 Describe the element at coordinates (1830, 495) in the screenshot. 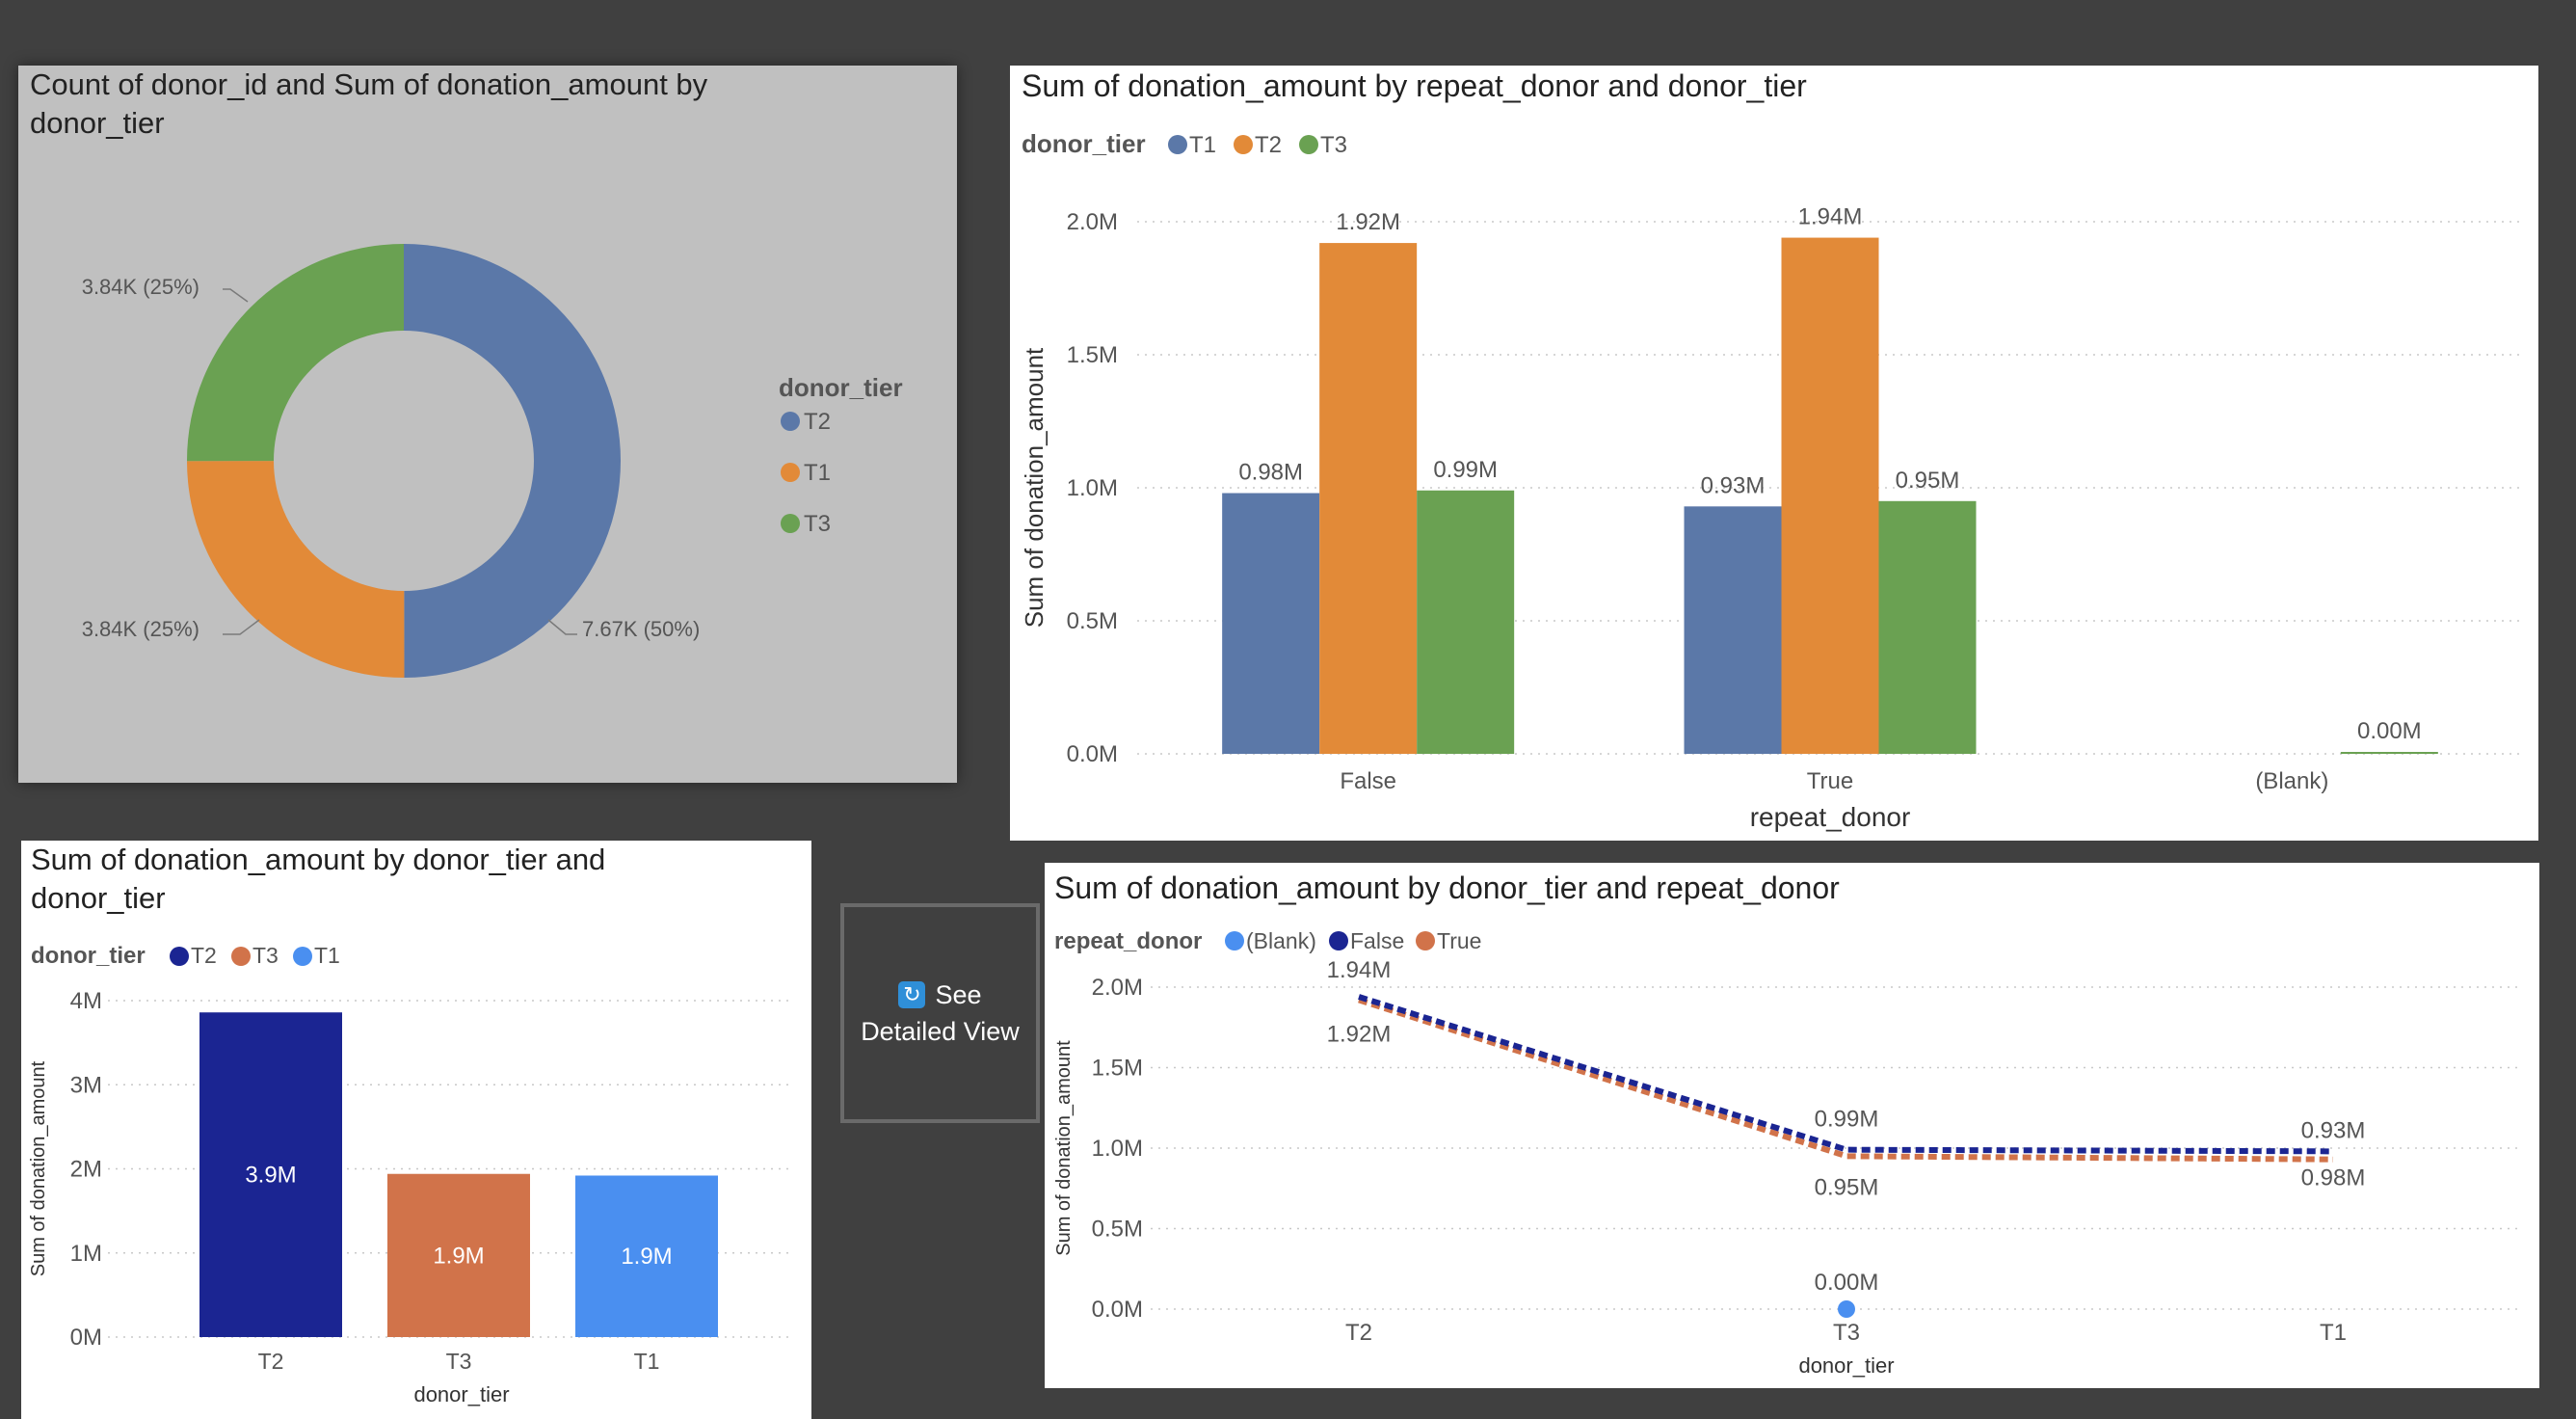

I see `bar-True-T2` at that location.